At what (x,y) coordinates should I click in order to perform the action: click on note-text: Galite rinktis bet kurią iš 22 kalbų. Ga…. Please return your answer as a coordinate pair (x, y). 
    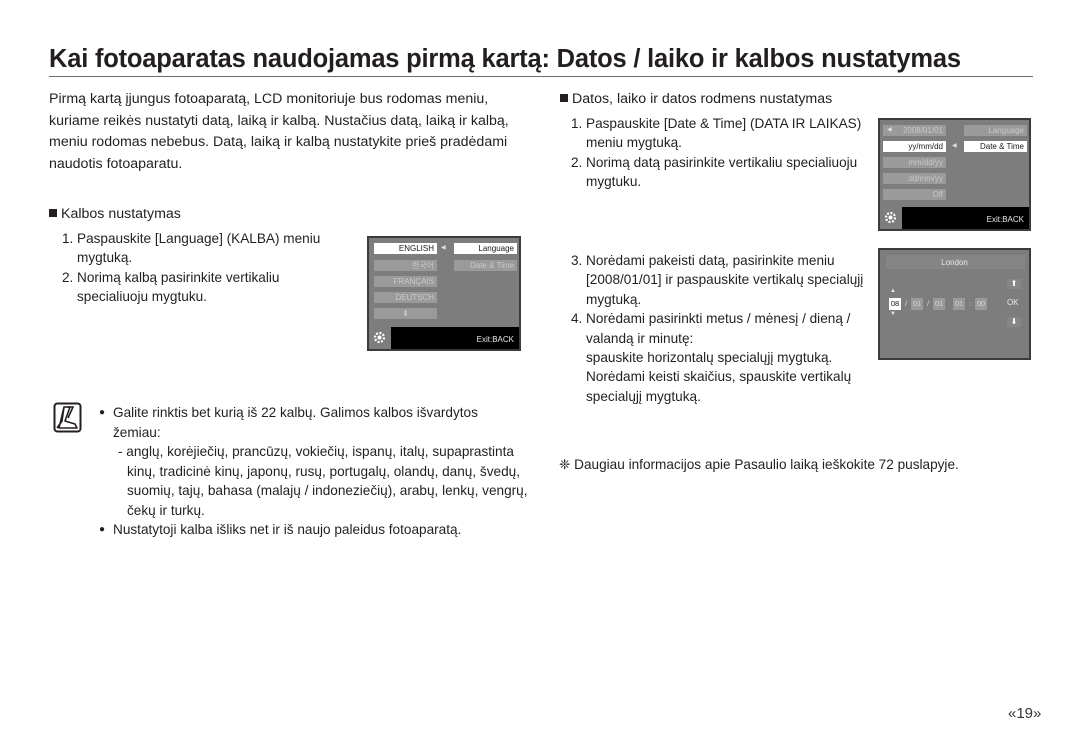
    Looking at the image, I should click on (295, 422).